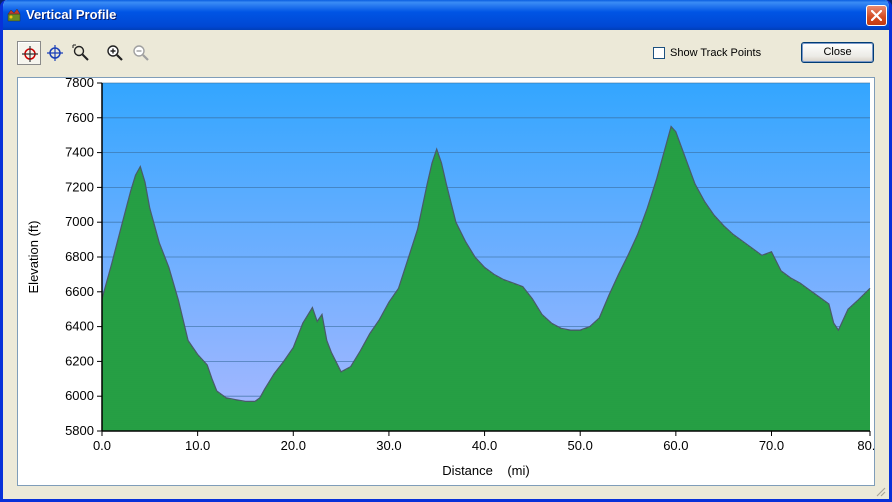 The image size is (892, 502). I want to click on y-tick-label: 7800, so click(79, 84).